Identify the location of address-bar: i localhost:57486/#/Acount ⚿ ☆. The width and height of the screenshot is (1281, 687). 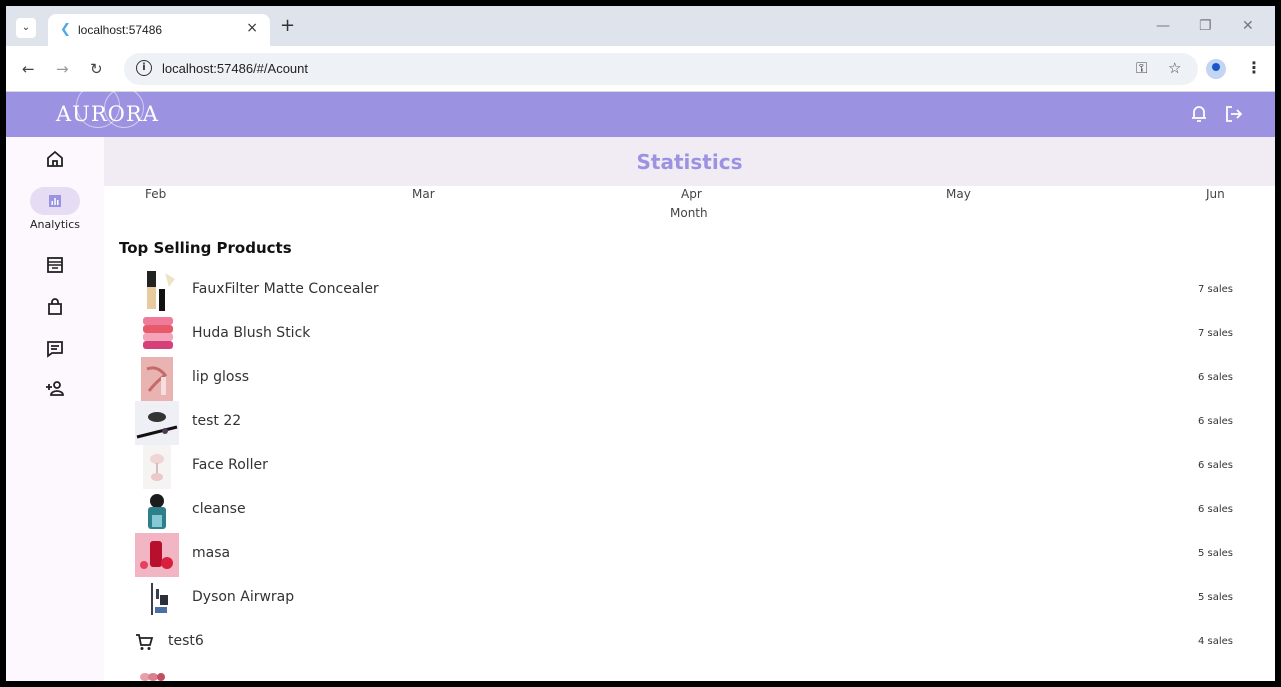
(661, 69).